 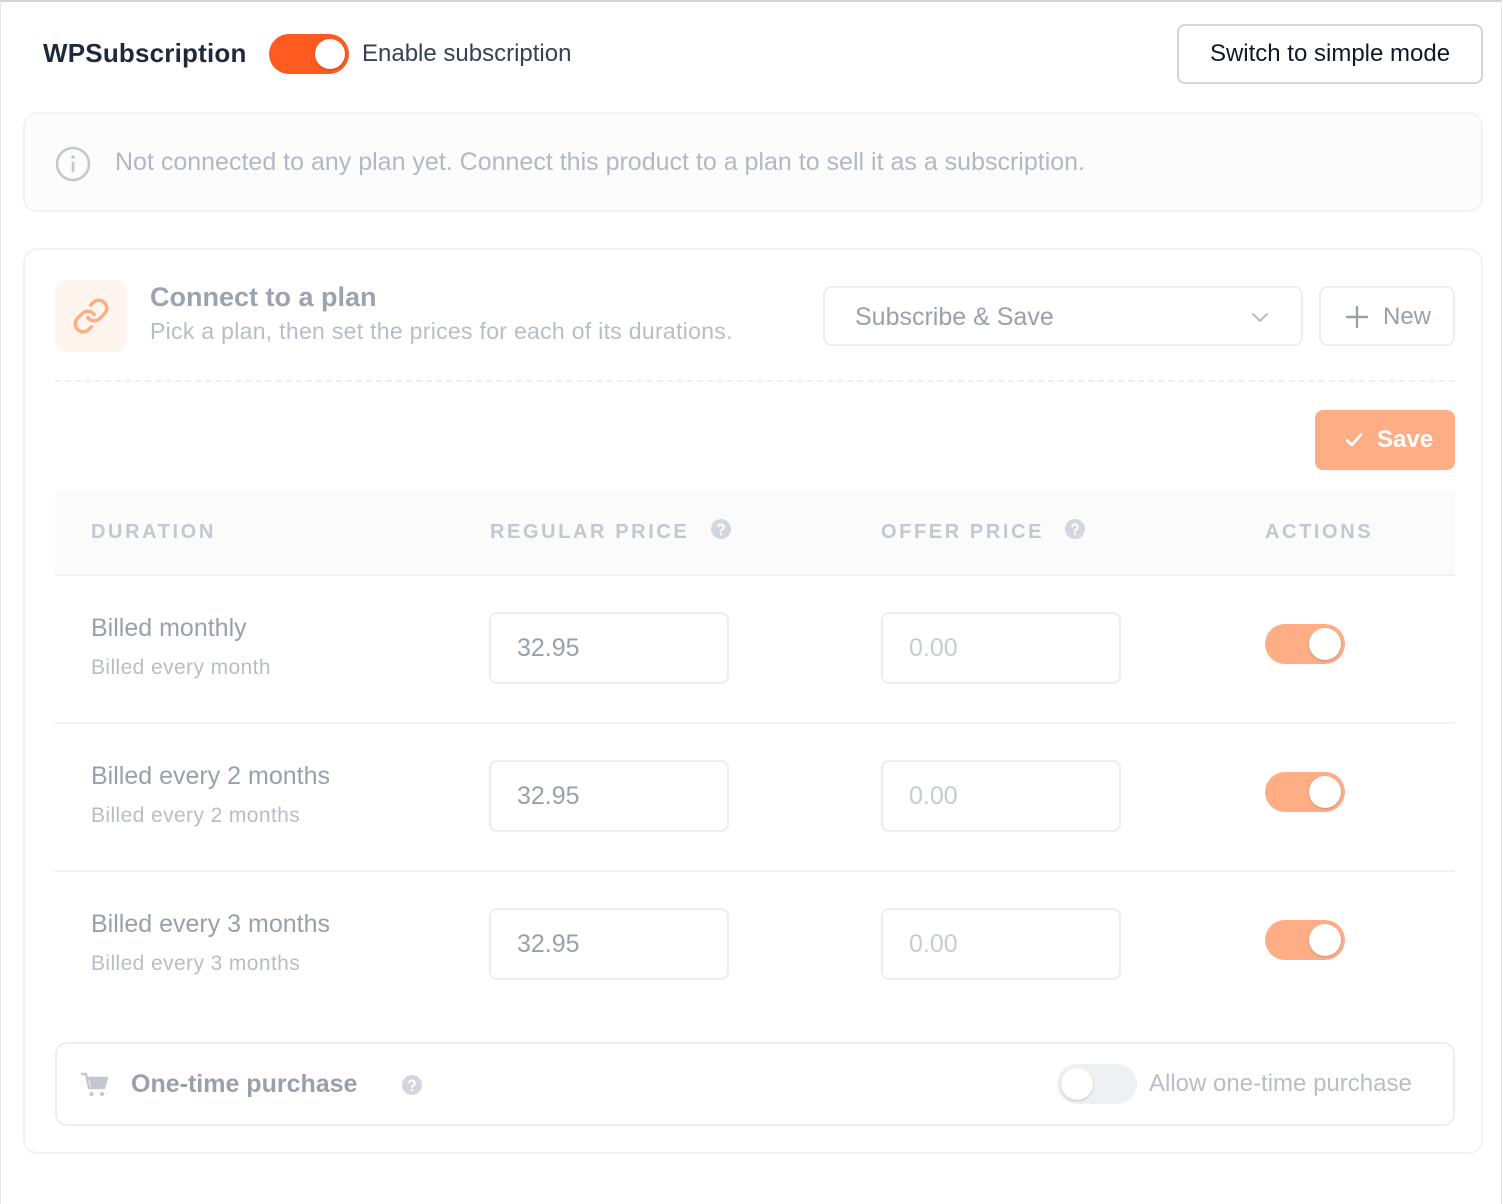 I want to click on link-icon-tile, so click(x=91, y=316).